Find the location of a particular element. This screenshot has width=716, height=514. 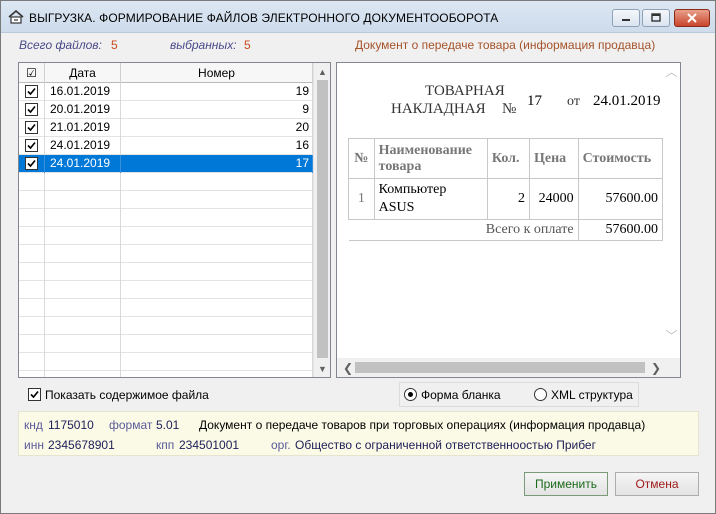

file-row: 24.01.2019 16 is located at coordinates (166, 146).